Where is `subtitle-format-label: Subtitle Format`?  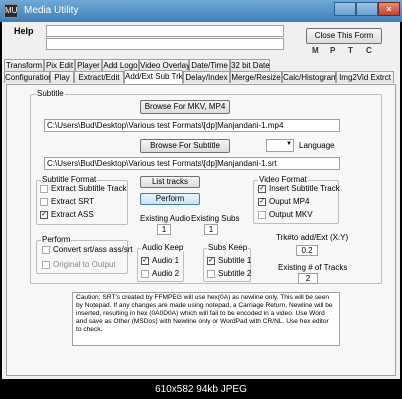 subtitle-format-label: Subtitle Format is located at coordinates (69, 179).